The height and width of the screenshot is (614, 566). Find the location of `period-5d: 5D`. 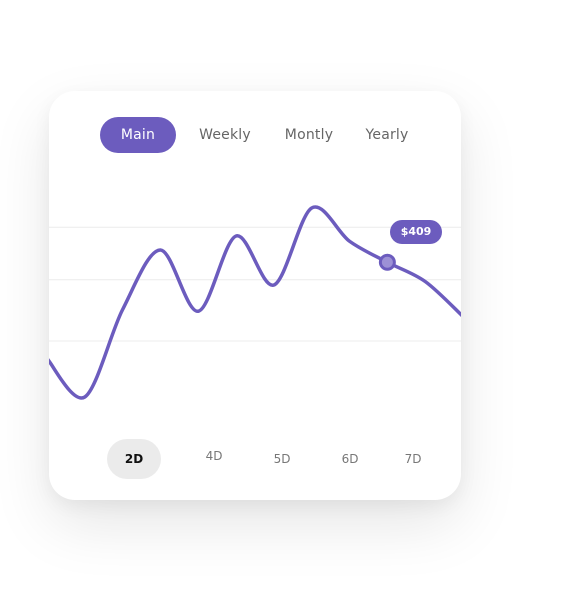

period-5d: 5D is located at coordinates (282, 459).